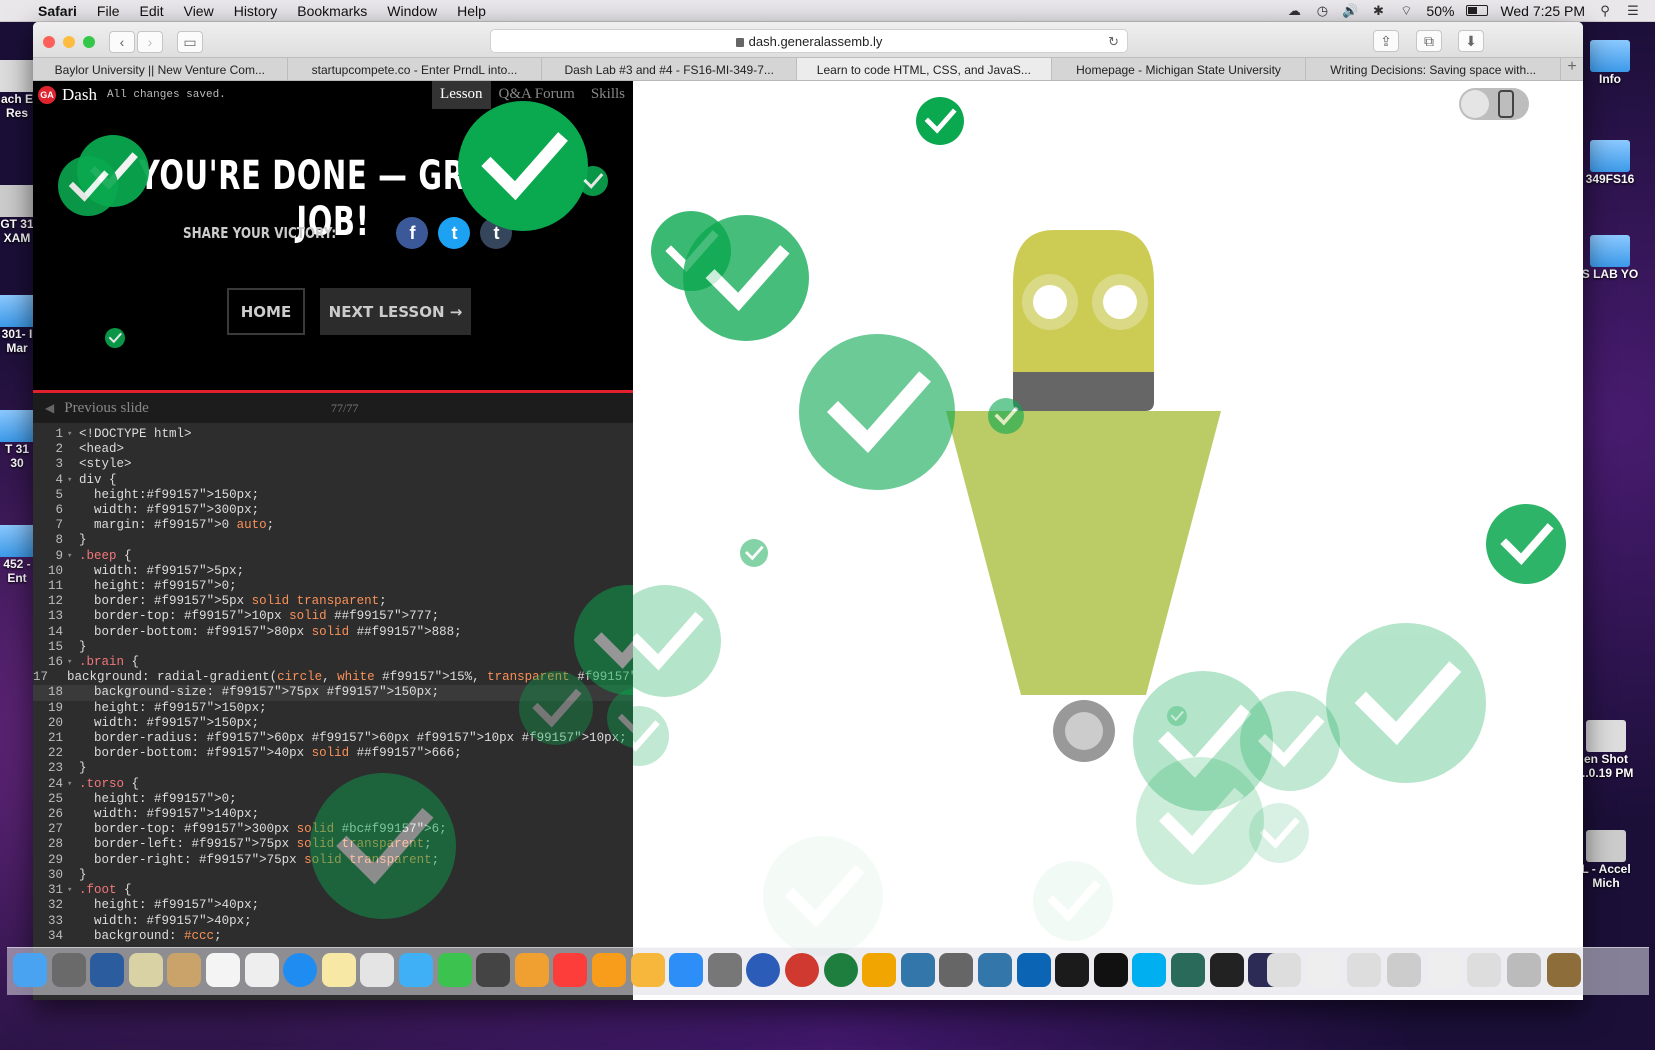 The height and width of the screenshot is (1050, 1655). Describe the element at coordinates (802, 970) in the screenshot. I see `powerpoint-icon` at that location.